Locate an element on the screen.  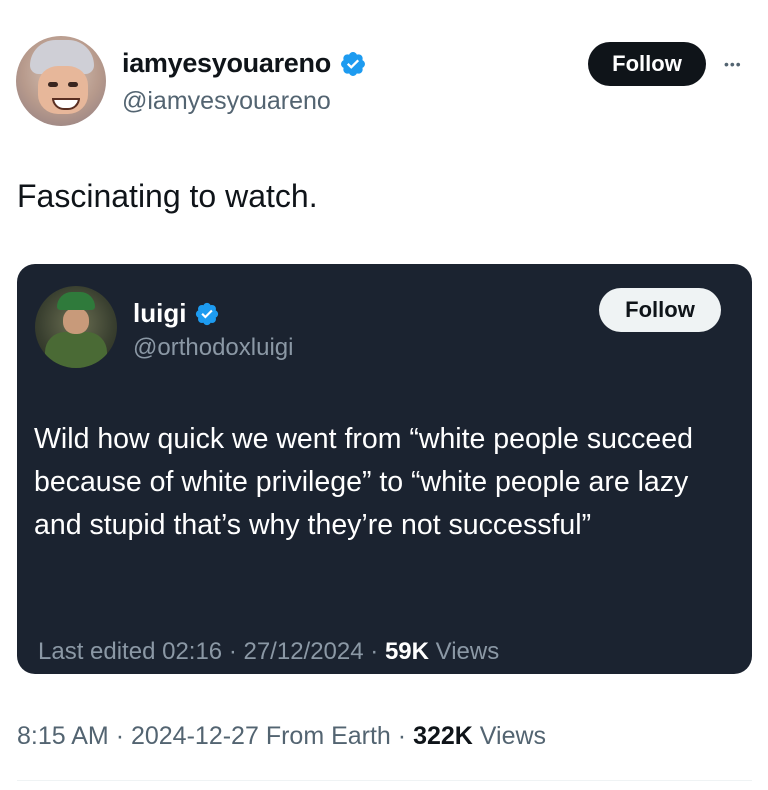
tweet-time: 8:15 AM is located at coordinates (63, 736).